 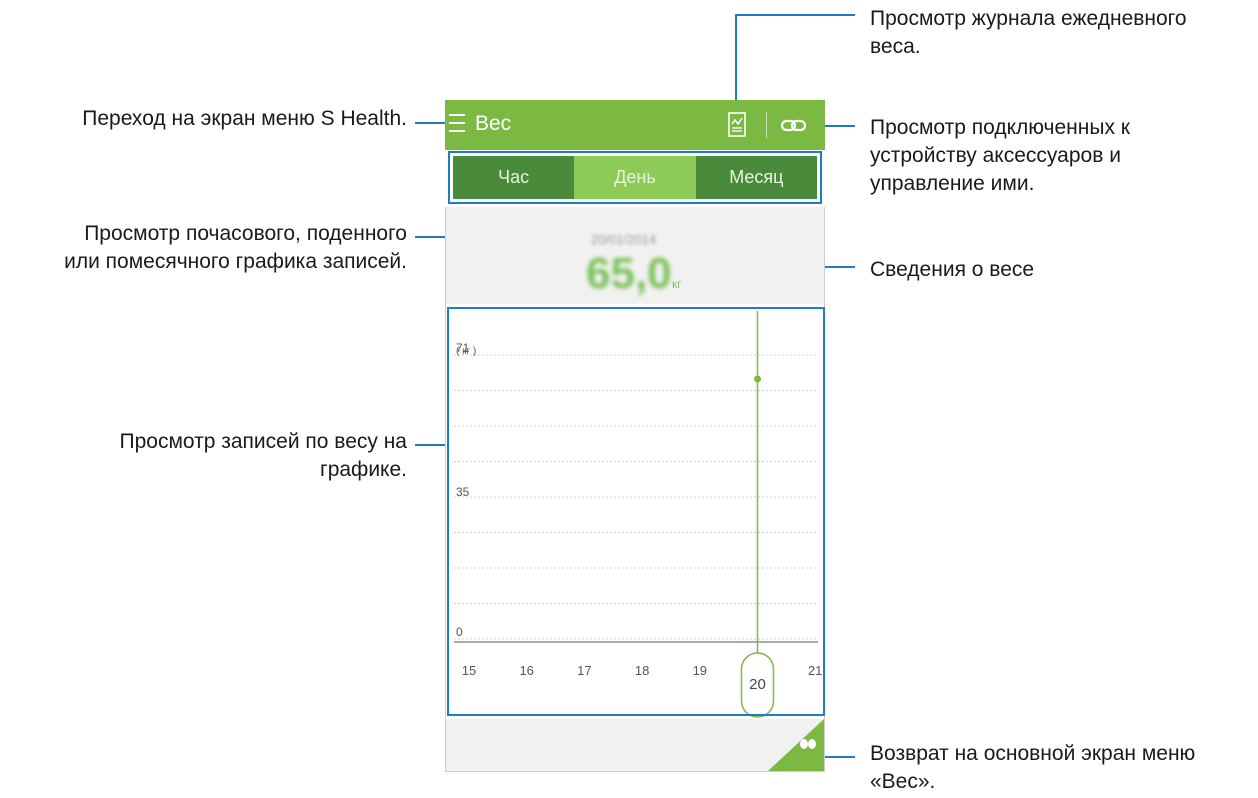 I want to click on annotation-log-line1: Просмотр журнала ежедневного, so click(x=1028, y=18).